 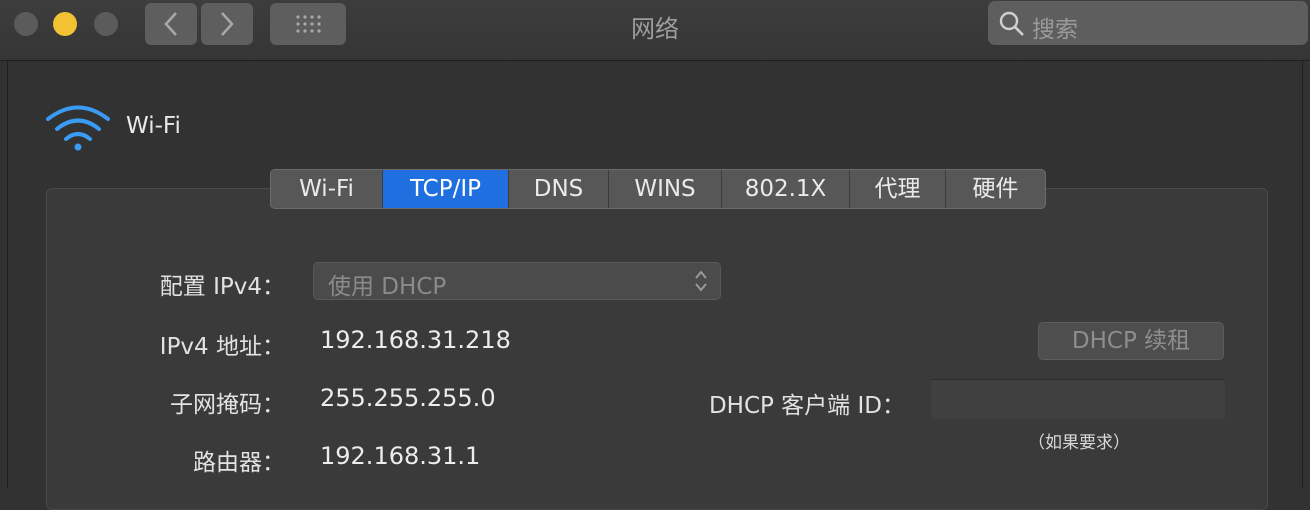 I want to click on wifi-icon, so click(x=78, y=128).